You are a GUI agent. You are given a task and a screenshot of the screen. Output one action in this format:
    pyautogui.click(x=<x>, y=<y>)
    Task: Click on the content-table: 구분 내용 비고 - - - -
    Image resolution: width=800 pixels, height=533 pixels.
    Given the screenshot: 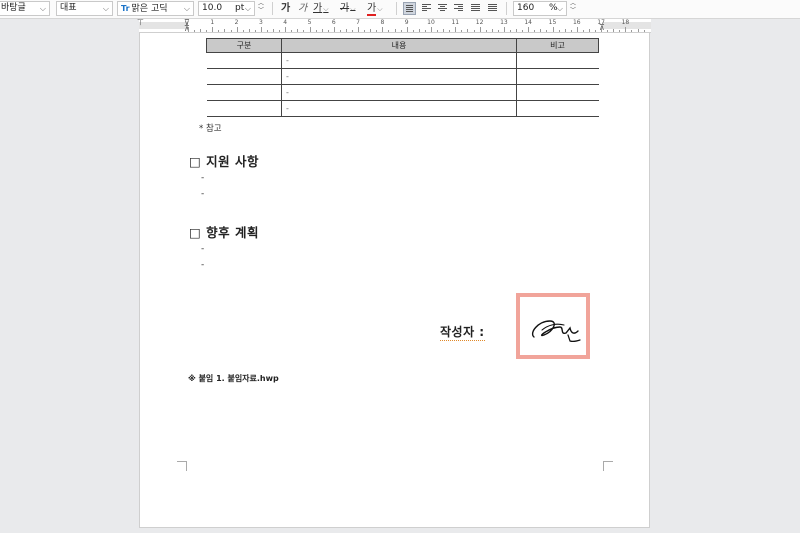 What is the action you would take?
    pyautogui.click(x=402, y=77)
    